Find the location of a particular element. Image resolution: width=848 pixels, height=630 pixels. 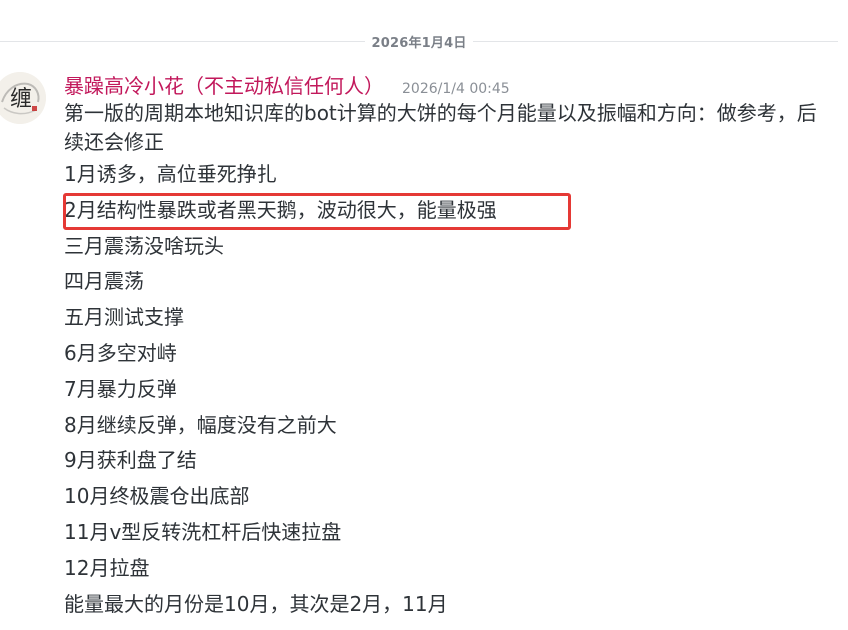

calligraphy-avatar-icon: 缠 is located at coordinates (23, 98).